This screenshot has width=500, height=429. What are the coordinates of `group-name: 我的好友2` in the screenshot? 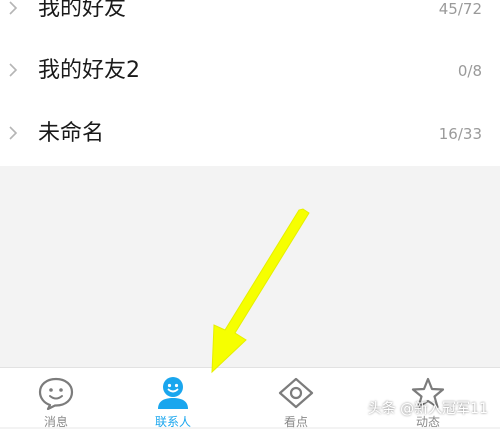 It's located at (89, 70).